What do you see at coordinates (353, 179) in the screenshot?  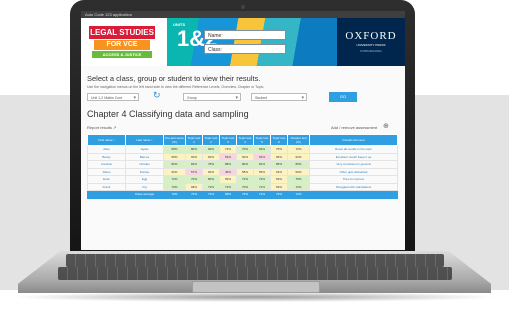 I see `comment-cell: Tries to improve` at bounding box center [353, 179].